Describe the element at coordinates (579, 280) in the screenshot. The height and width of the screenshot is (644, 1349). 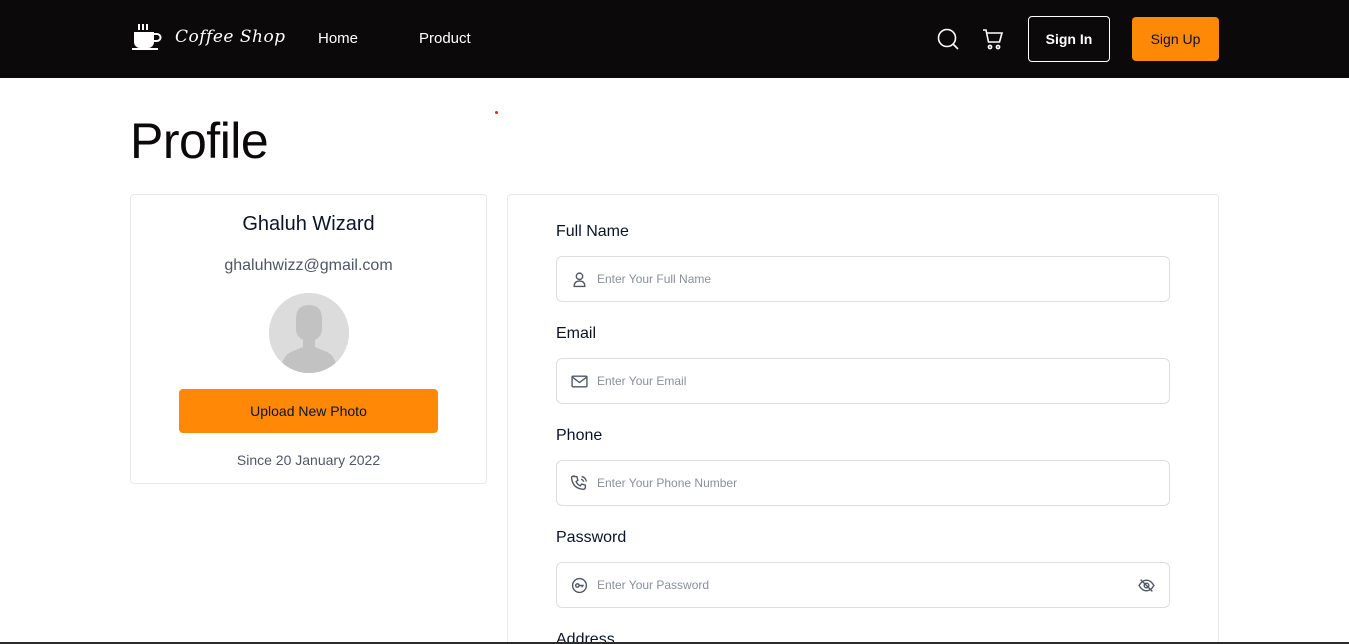
I see `user-icon` at that location.